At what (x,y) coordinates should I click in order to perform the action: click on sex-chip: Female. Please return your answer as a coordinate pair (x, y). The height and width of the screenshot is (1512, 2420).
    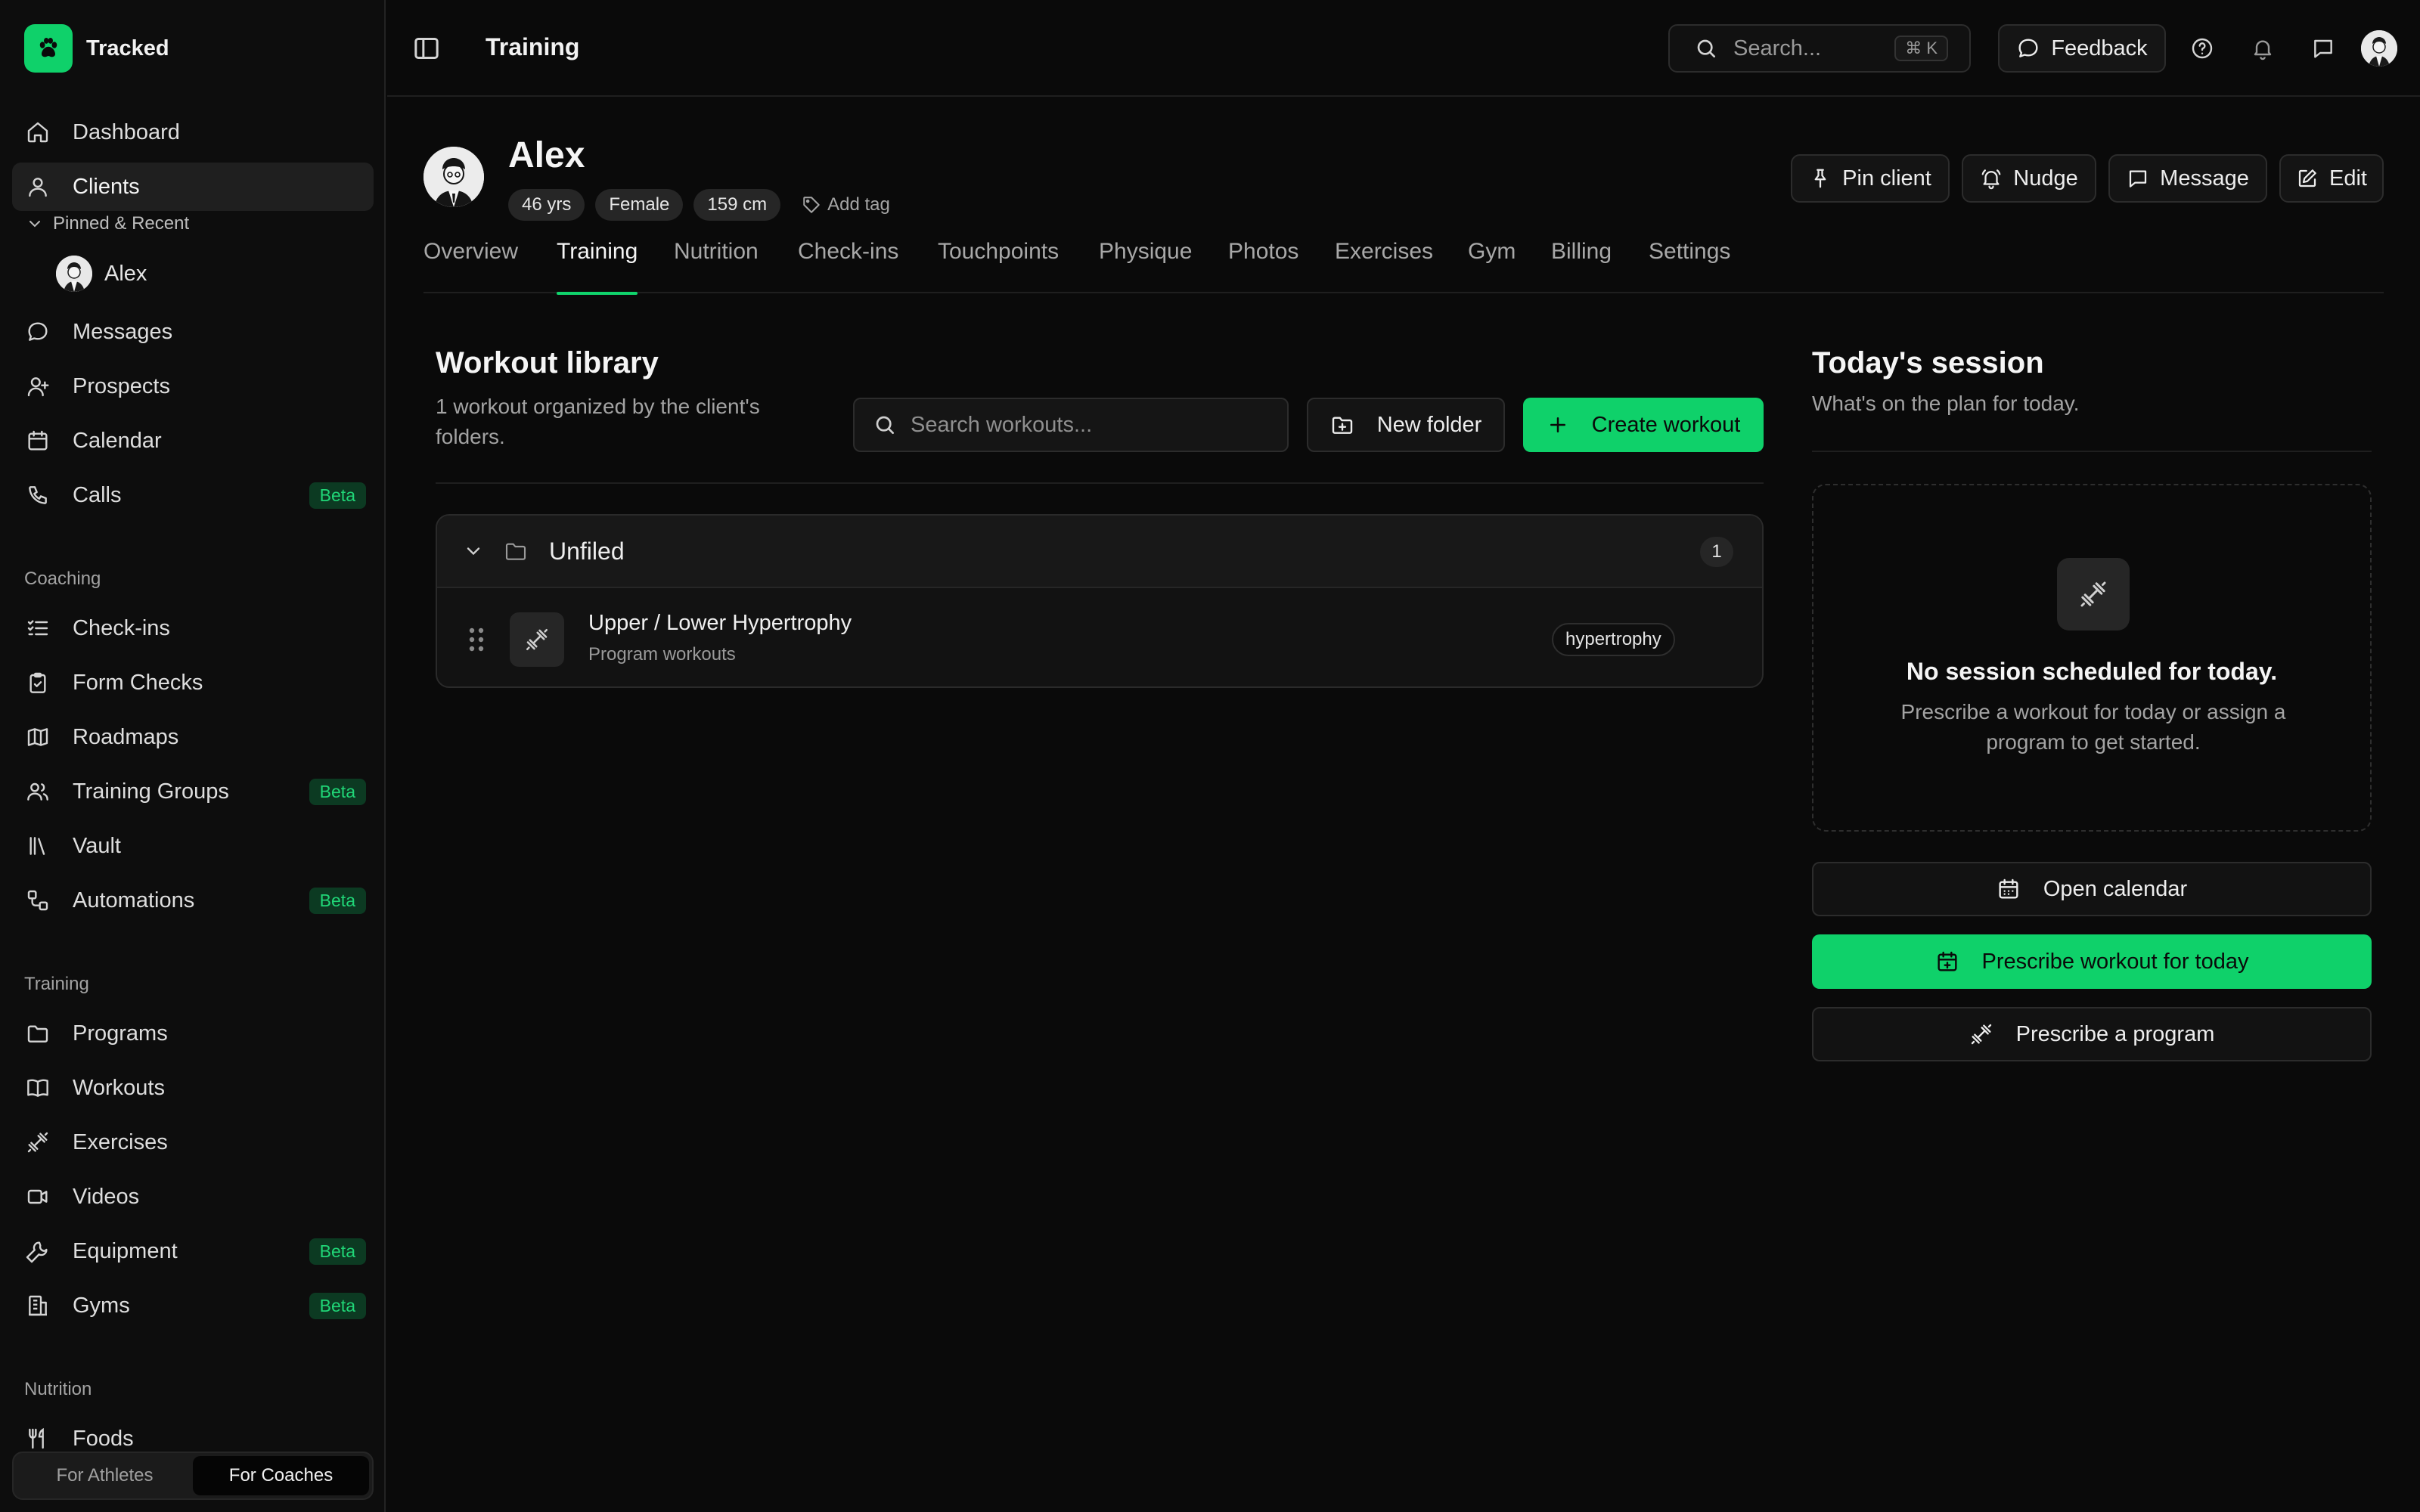
    Looking at the image, I should click on (639, 205).